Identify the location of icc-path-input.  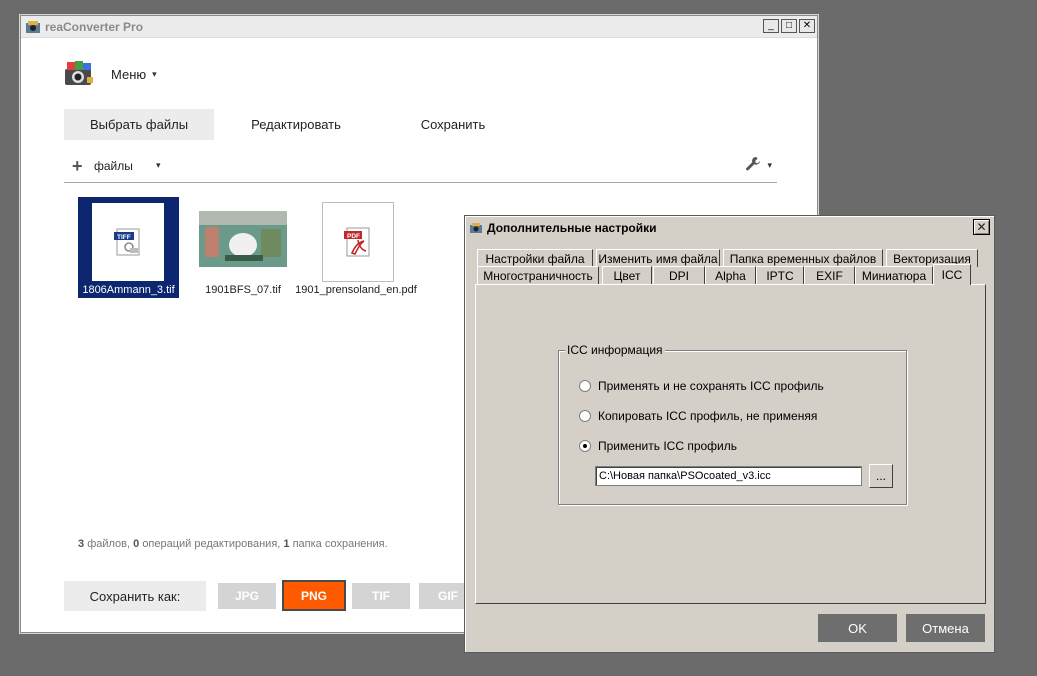
(728, 476).